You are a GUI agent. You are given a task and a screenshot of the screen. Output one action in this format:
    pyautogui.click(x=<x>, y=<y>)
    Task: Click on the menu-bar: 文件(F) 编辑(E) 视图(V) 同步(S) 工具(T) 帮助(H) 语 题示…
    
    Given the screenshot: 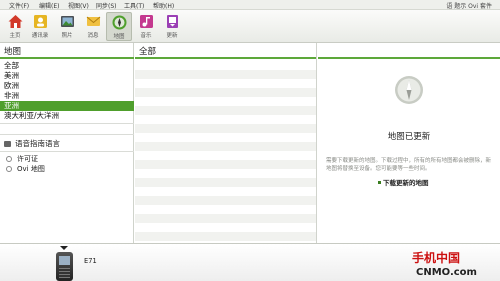 What is the action you would take?
    pyautogui.click(x=250, y=5)
    